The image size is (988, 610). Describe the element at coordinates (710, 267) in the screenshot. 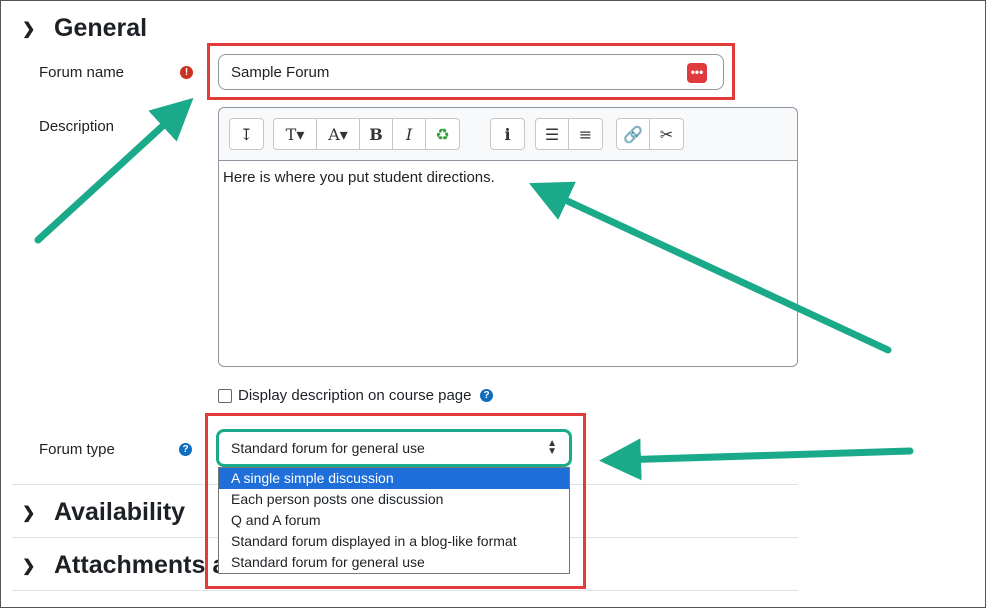

I see `arrow-to-description` at that location.